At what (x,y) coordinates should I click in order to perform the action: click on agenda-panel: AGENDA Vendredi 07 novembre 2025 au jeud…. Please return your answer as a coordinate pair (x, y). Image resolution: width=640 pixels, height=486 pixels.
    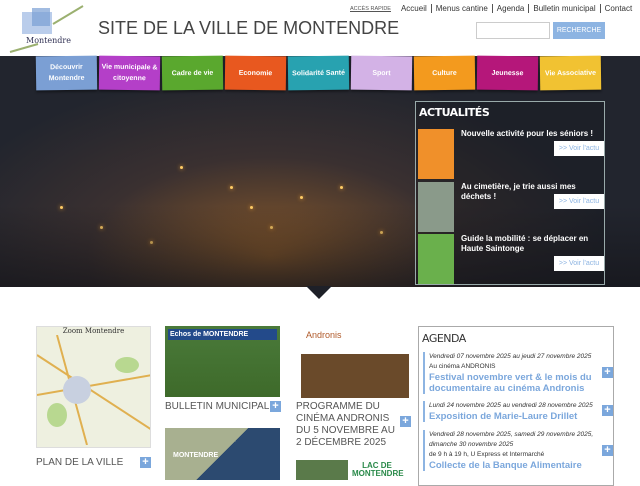
    Looking at the image, I should click on (516, 406).